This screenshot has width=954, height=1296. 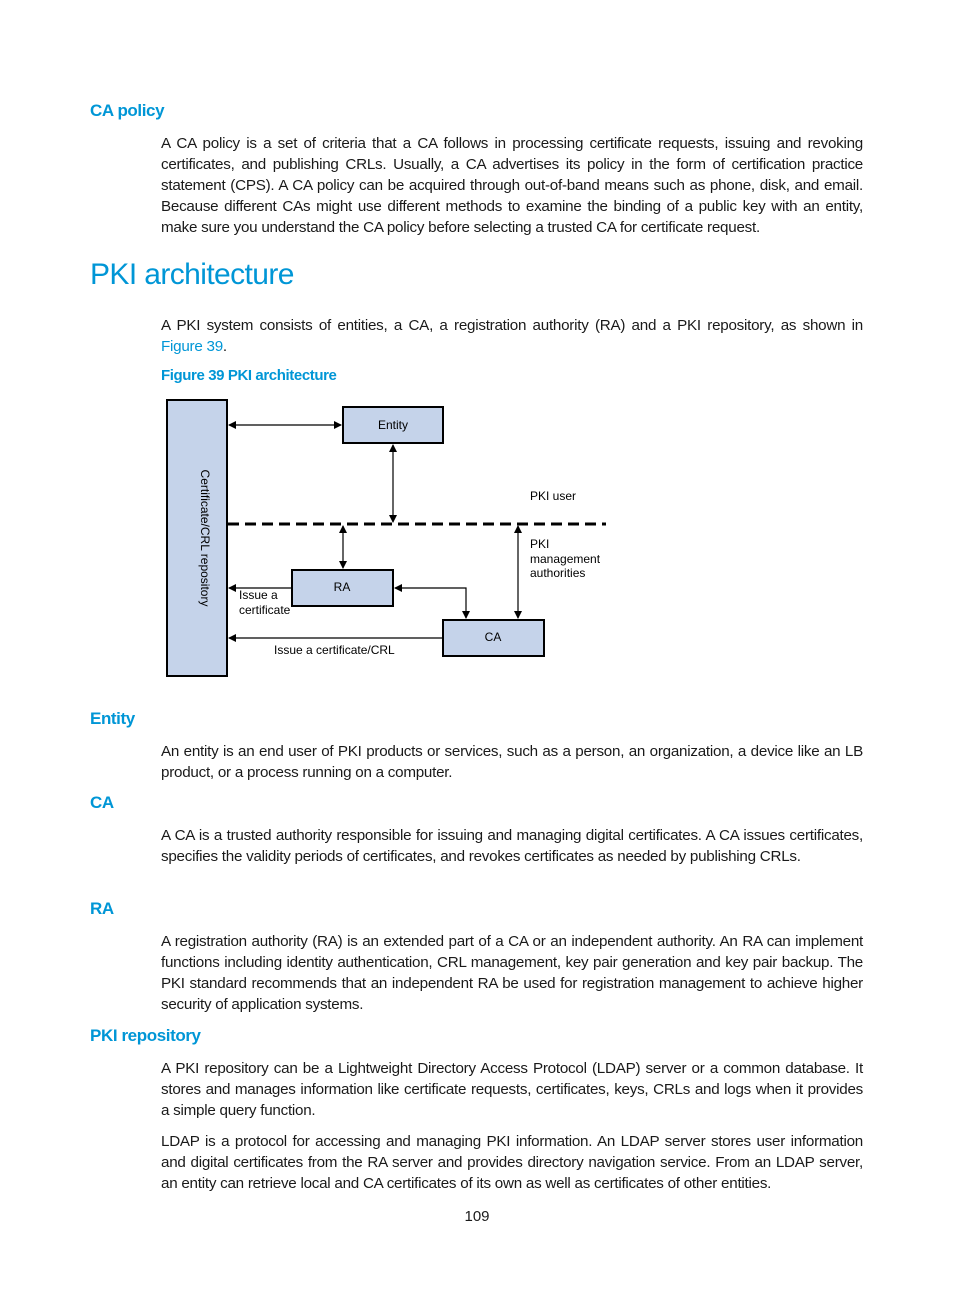 What do you see at coordinates (557, 573) in the screenshot?
I see `pki-mgmt-label-line3: authorities` at bounding box center [557, 573].